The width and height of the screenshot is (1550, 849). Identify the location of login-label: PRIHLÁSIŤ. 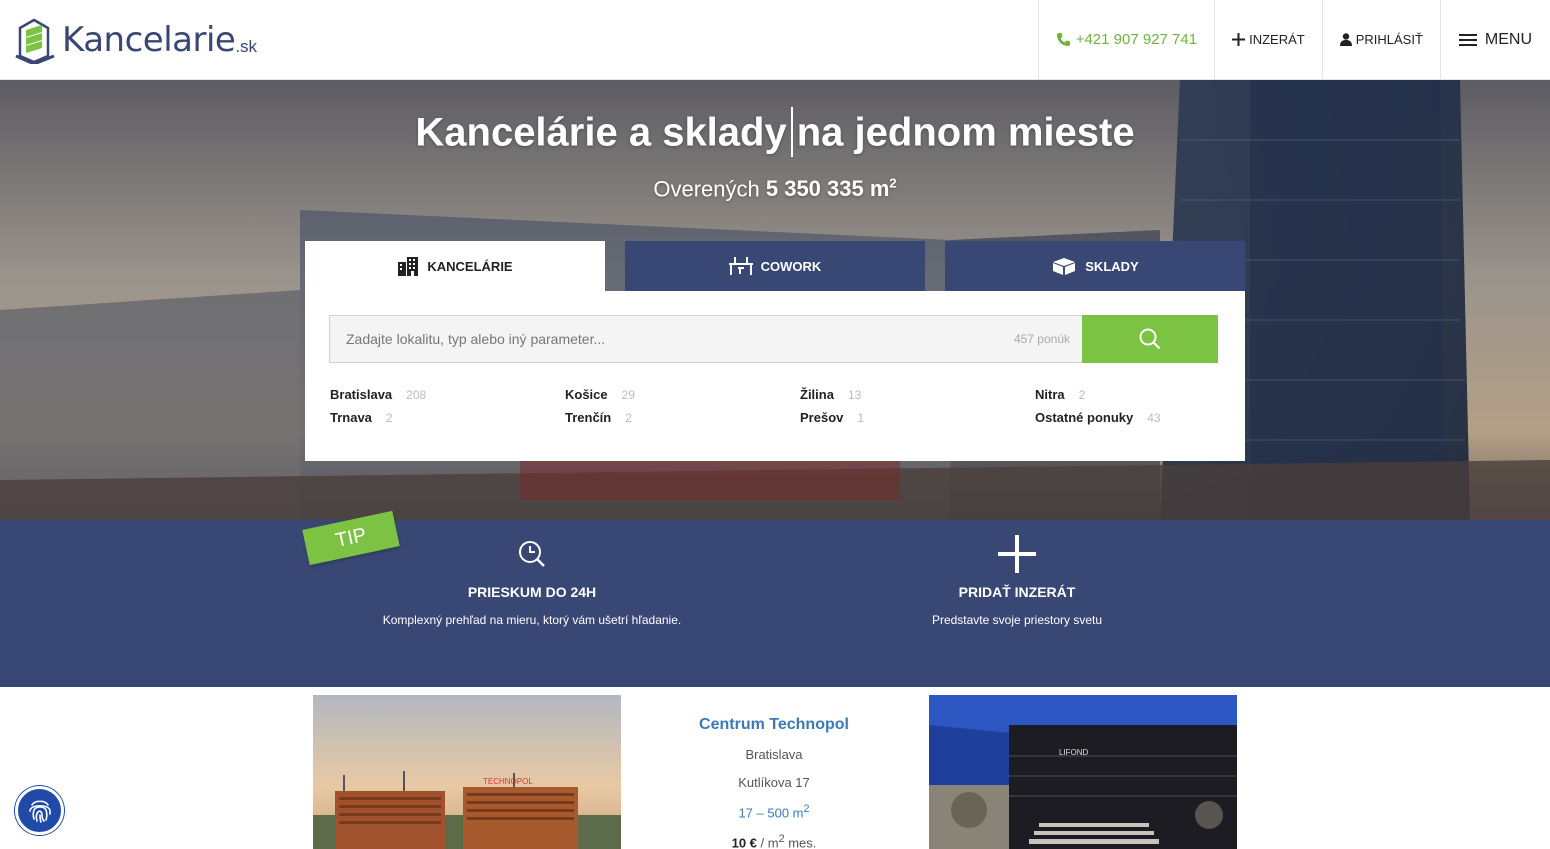
(1389, 39).